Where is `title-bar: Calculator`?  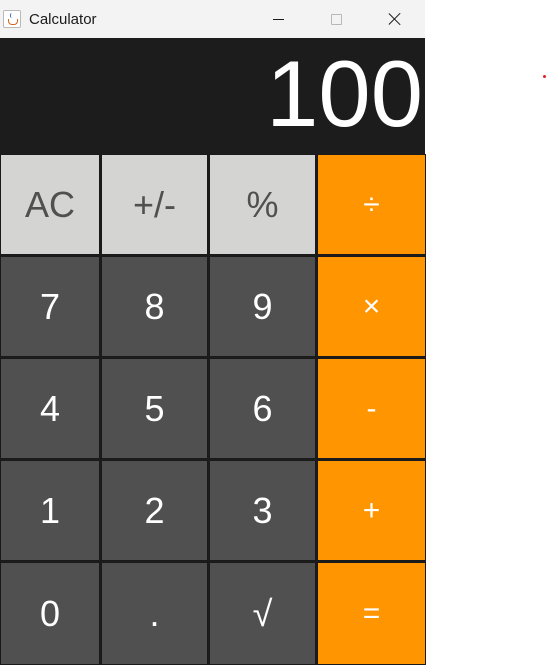
title-bar: Calculator is located at coordinates (212, 19).